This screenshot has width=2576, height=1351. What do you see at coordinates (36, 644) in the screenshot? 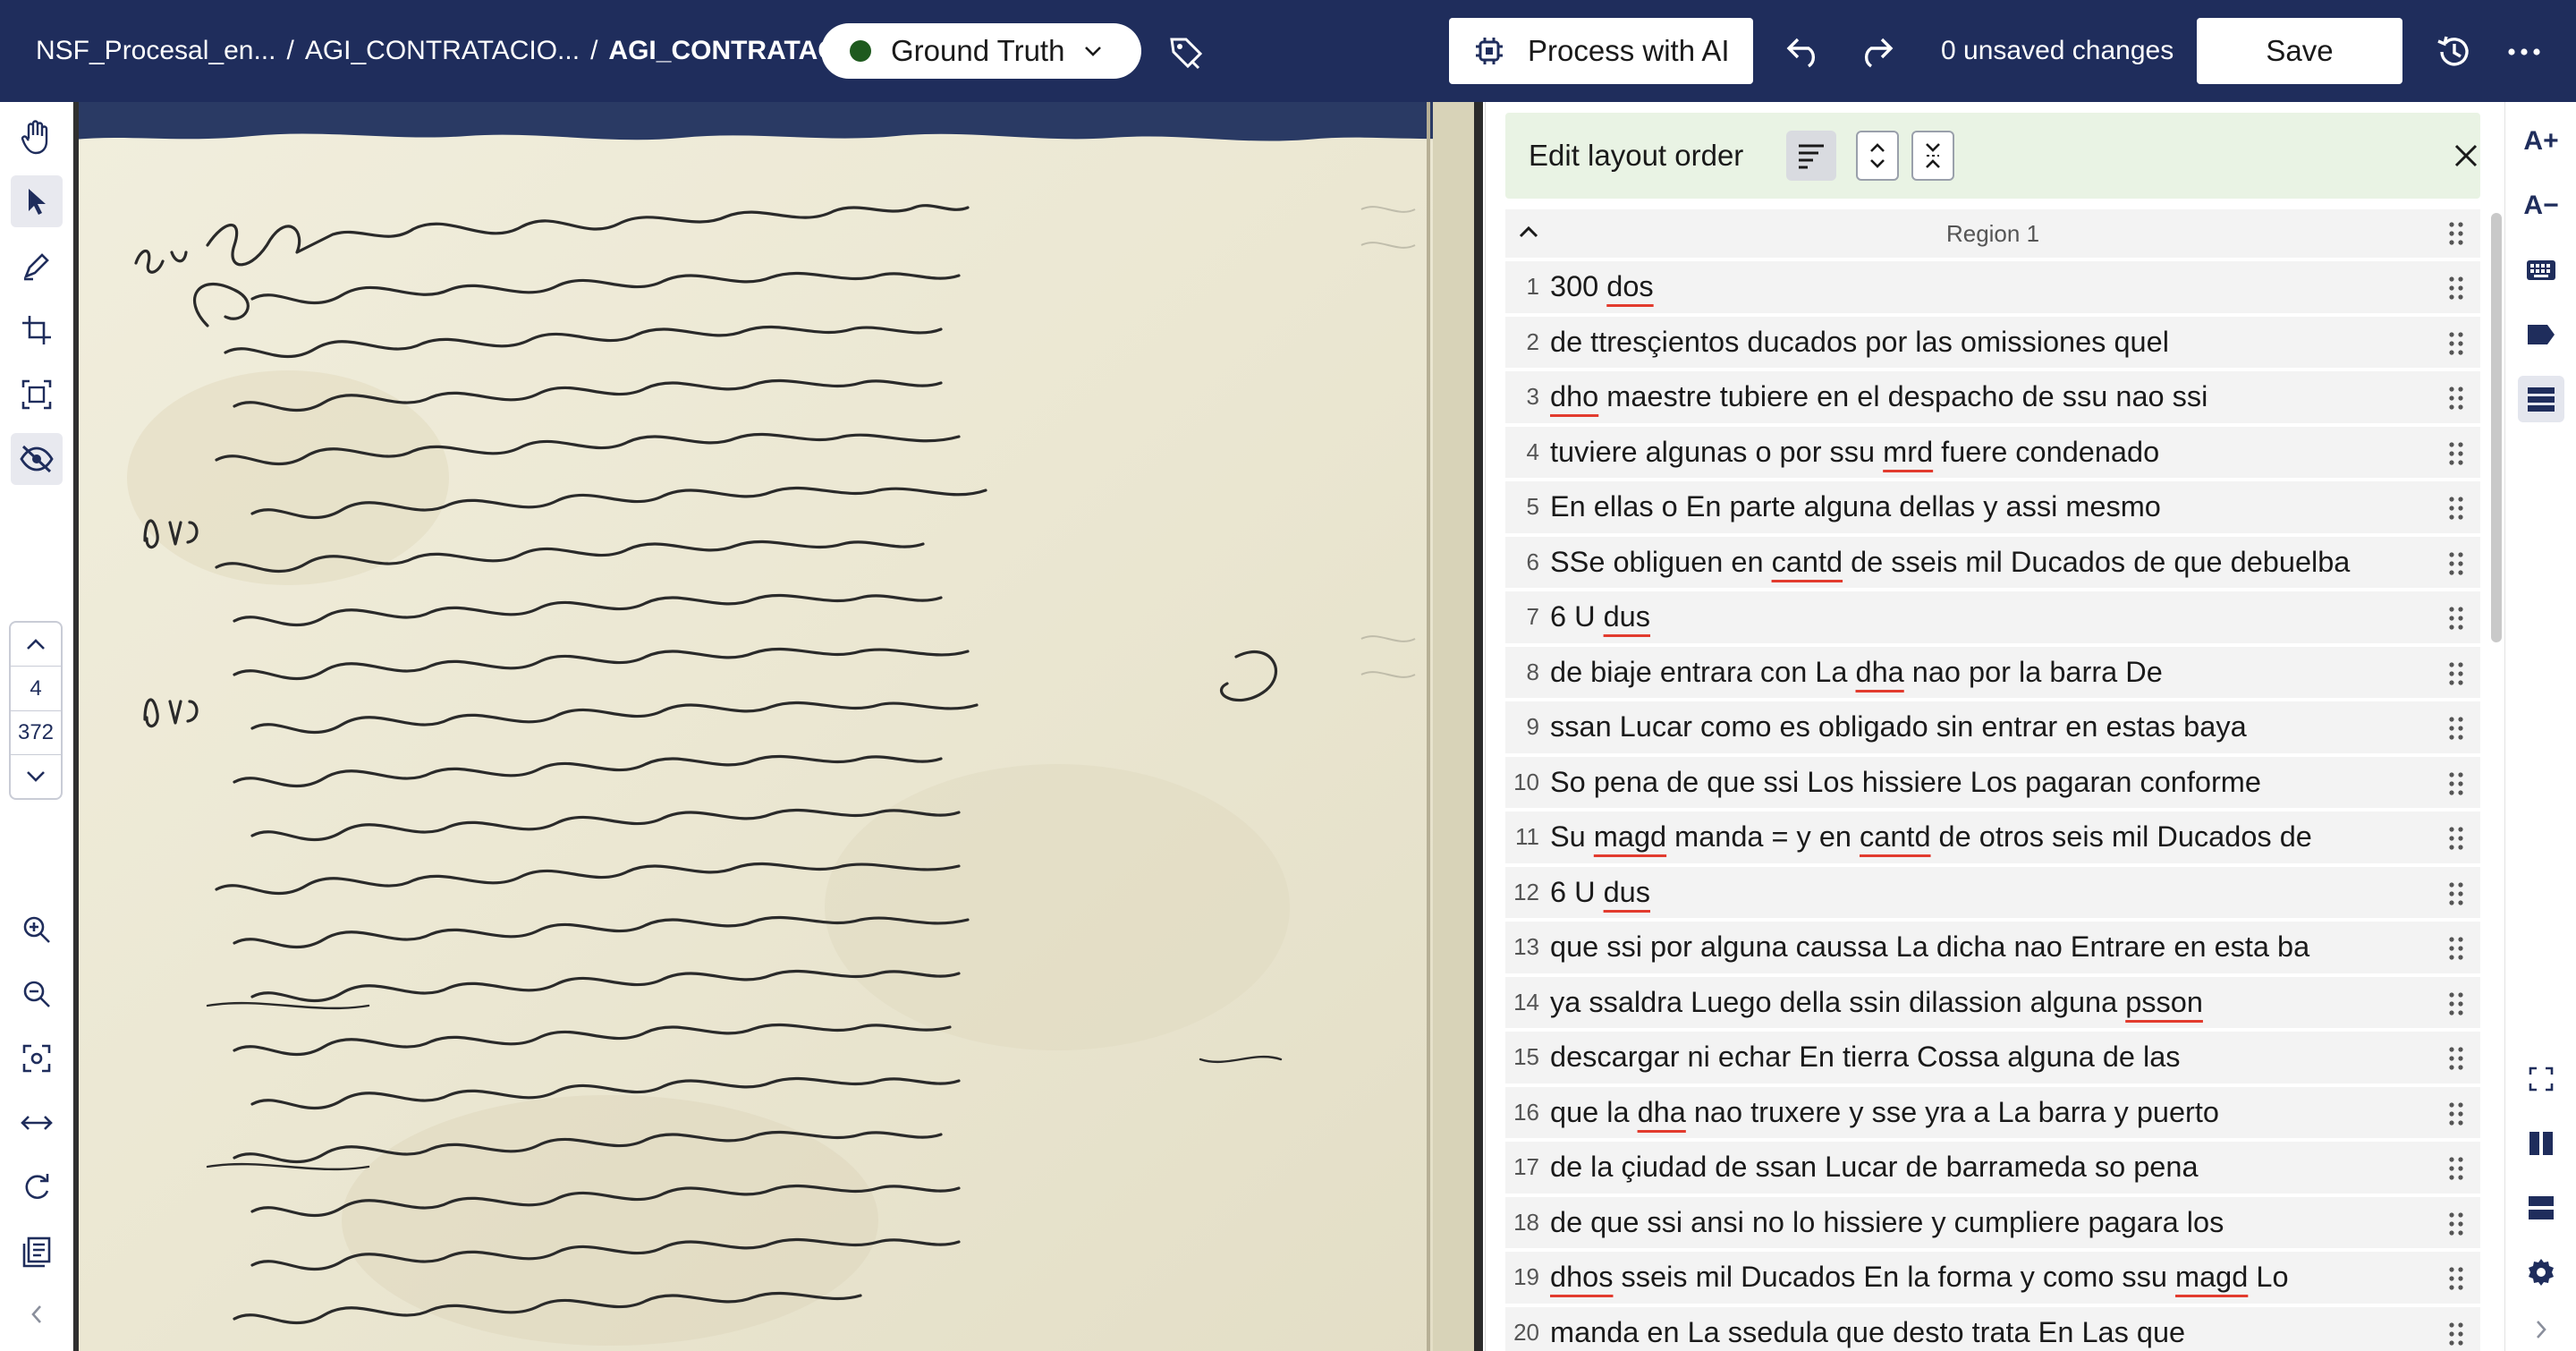
I see `previous-page-button` at bounding box center [36, 644].